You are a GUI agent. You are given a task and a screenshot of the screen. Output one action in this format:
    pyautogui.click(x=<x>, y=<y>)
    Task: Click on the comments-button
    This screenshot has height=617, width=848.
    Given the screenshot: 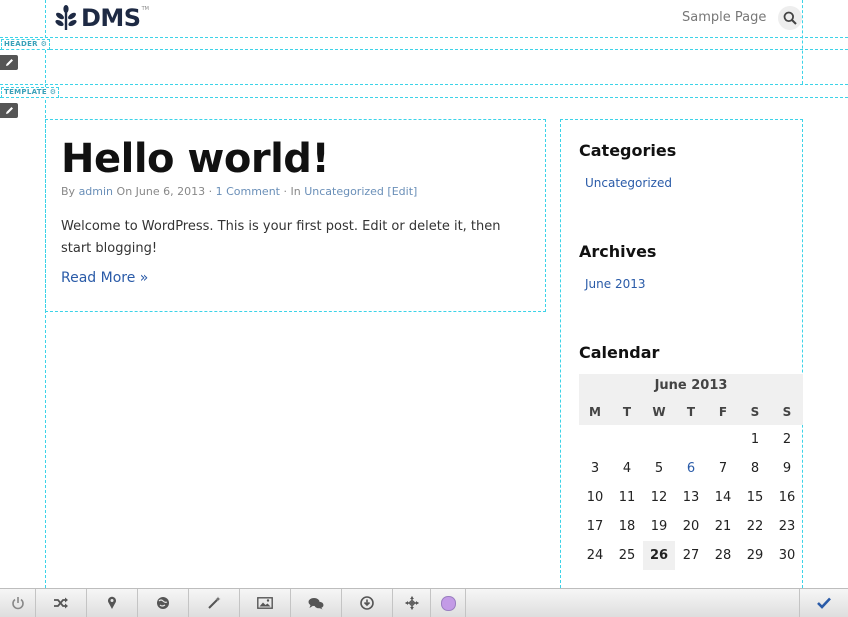 What is the action you would take?
    pyautogui.click(x=316, y=603)
    